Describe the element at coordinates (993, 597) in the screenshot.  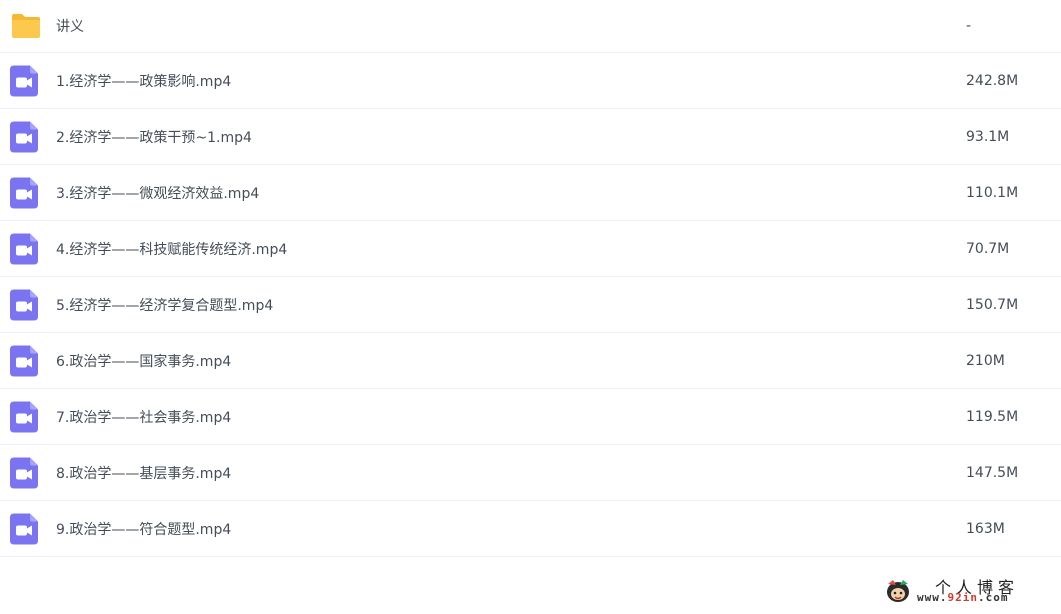
I see `watermark-url-suffix: .com` at that location.